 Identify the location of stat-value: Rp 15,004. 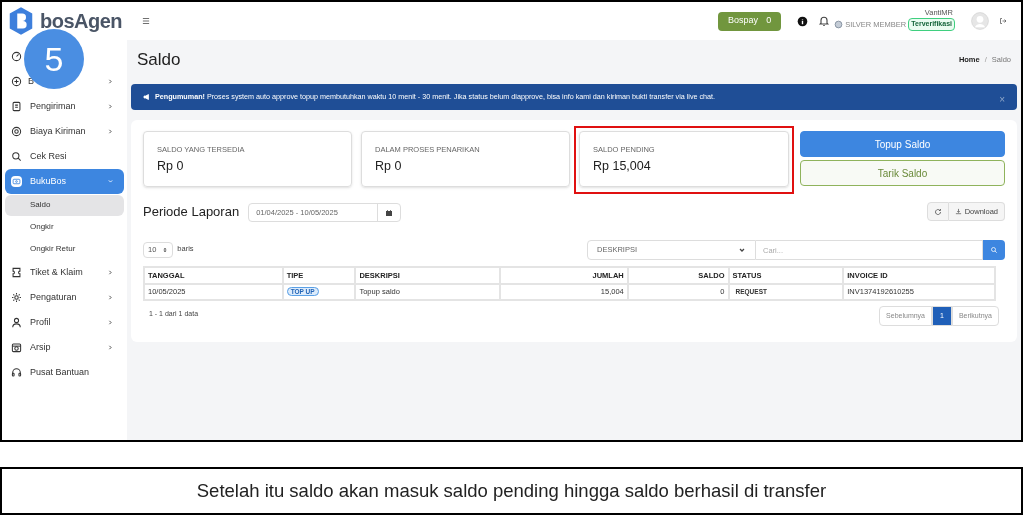
(622, 167).